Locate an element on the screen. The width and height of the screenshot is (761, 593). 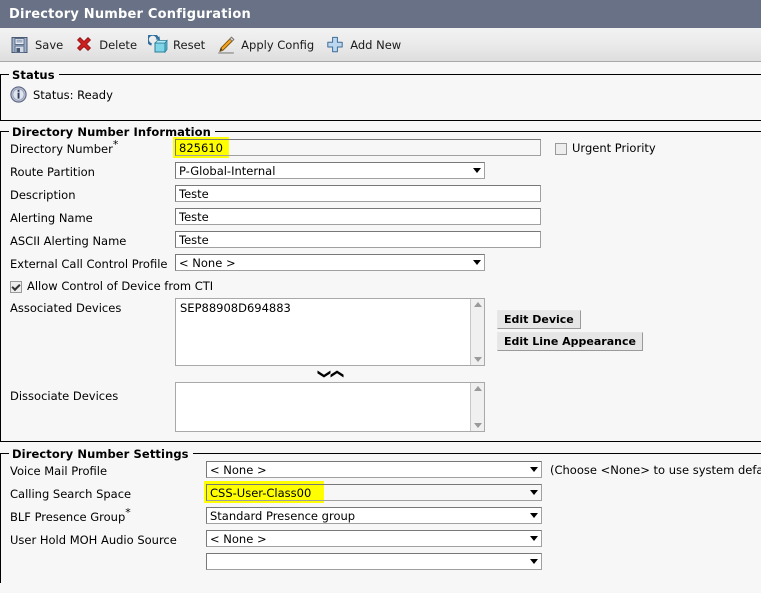
status-row: Status: Ready is located at coordinates (381, 93).